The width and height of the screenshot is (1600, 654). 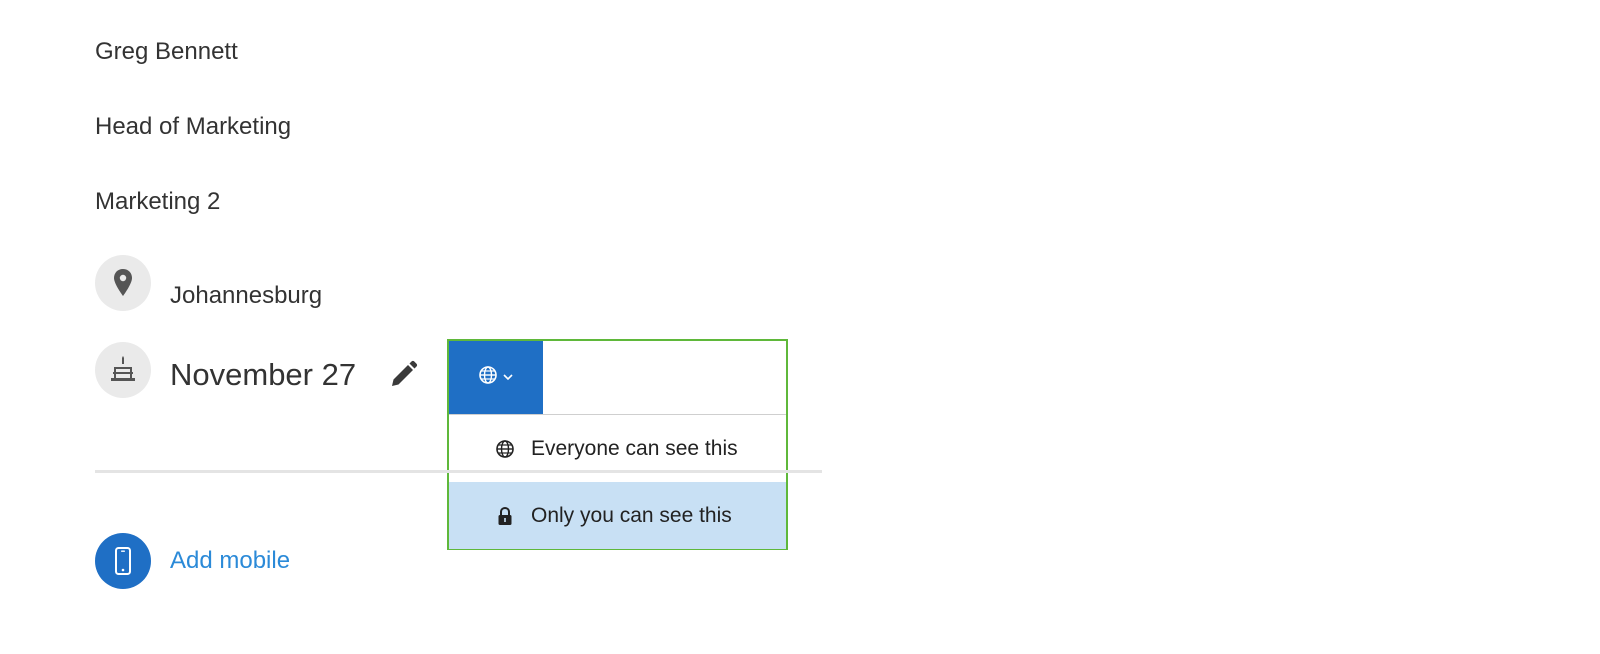 I want to click on chevron-down-icon, so click(x=508, y=378).